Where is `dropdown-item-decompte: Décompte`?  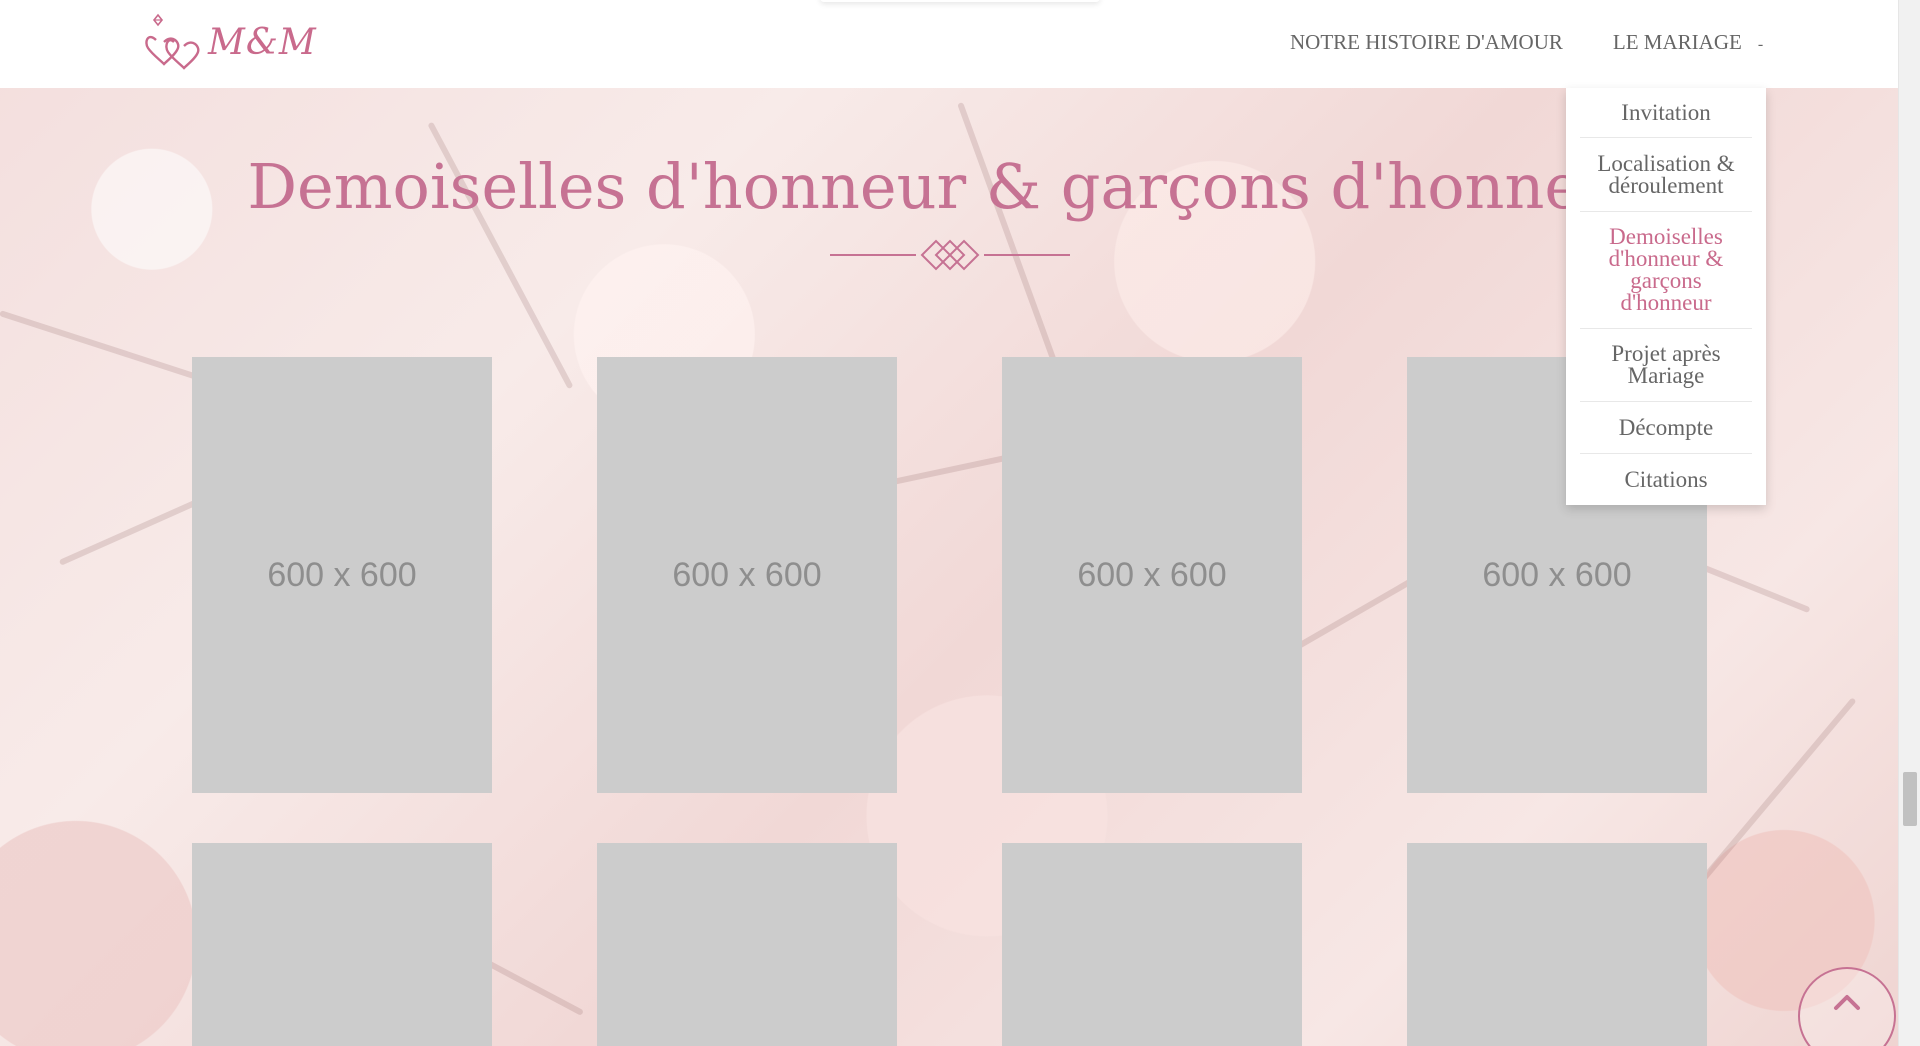
dropdown-item-decompte: Décompte is located at coordinates (1666, 428).